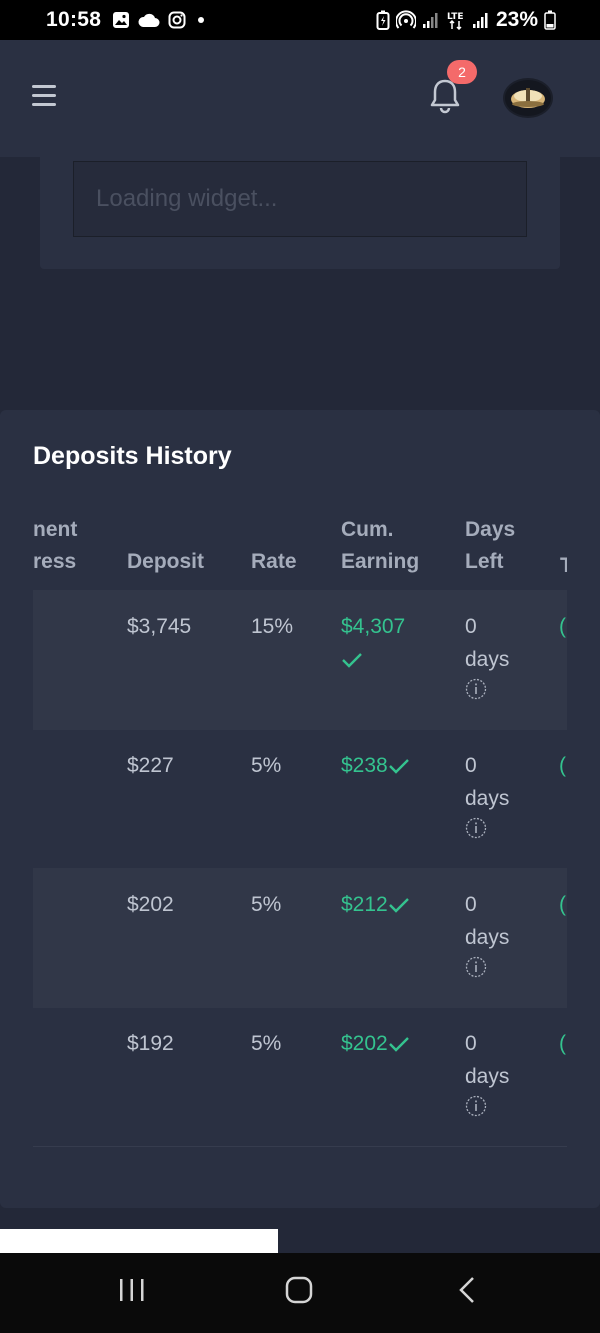 The height and width of the screenshot is (1333, 600). Describe the element at coordinates (300, 660) in the screenshot. I see `table-row: $3,745 15% $4,307 0 days (` at that location.